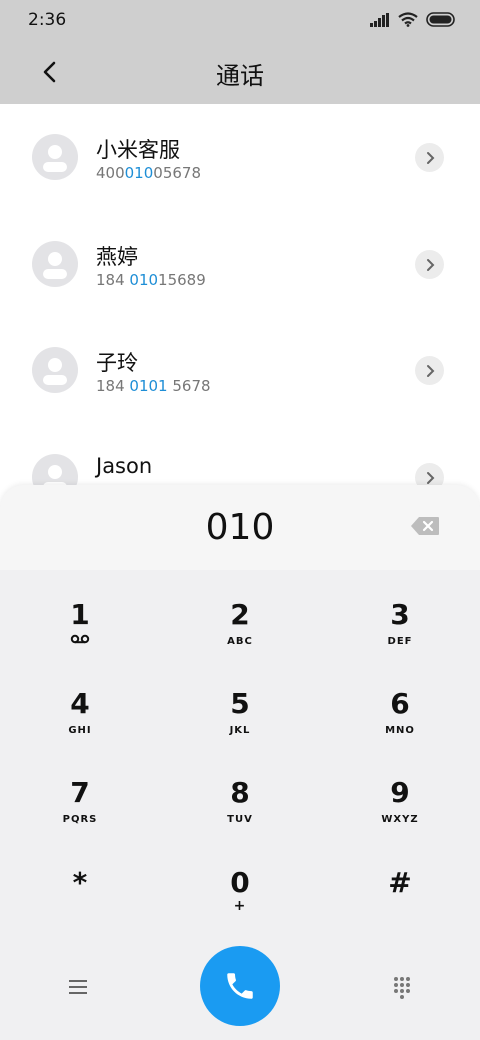 This screenshot has width=480, height=1040. Describe the element at coordinates (380, 21) in the screenshot. I see `signal-icon` at that location.